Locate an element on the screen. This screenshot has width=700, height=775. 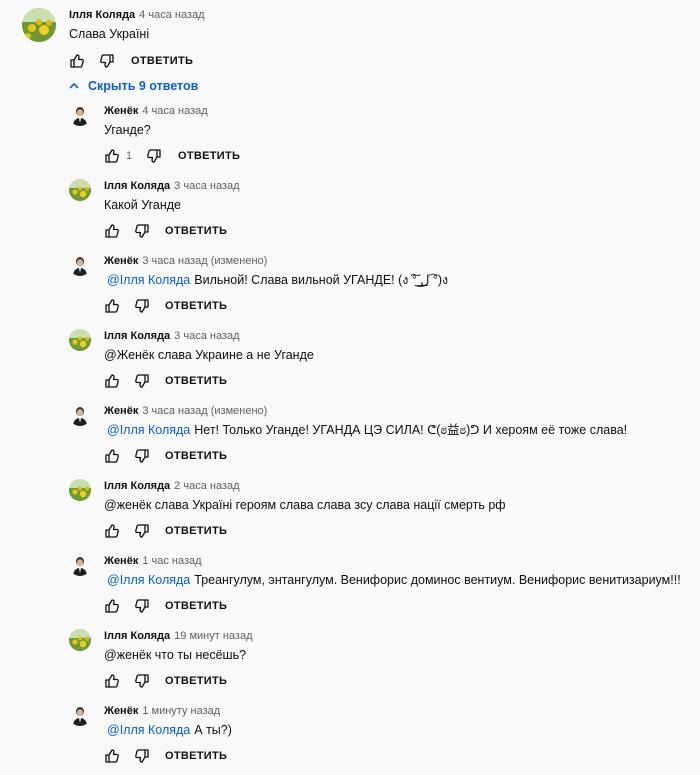
comment-header: Ілля Коляда 19 минут назад is located at coordinates (178, 636).